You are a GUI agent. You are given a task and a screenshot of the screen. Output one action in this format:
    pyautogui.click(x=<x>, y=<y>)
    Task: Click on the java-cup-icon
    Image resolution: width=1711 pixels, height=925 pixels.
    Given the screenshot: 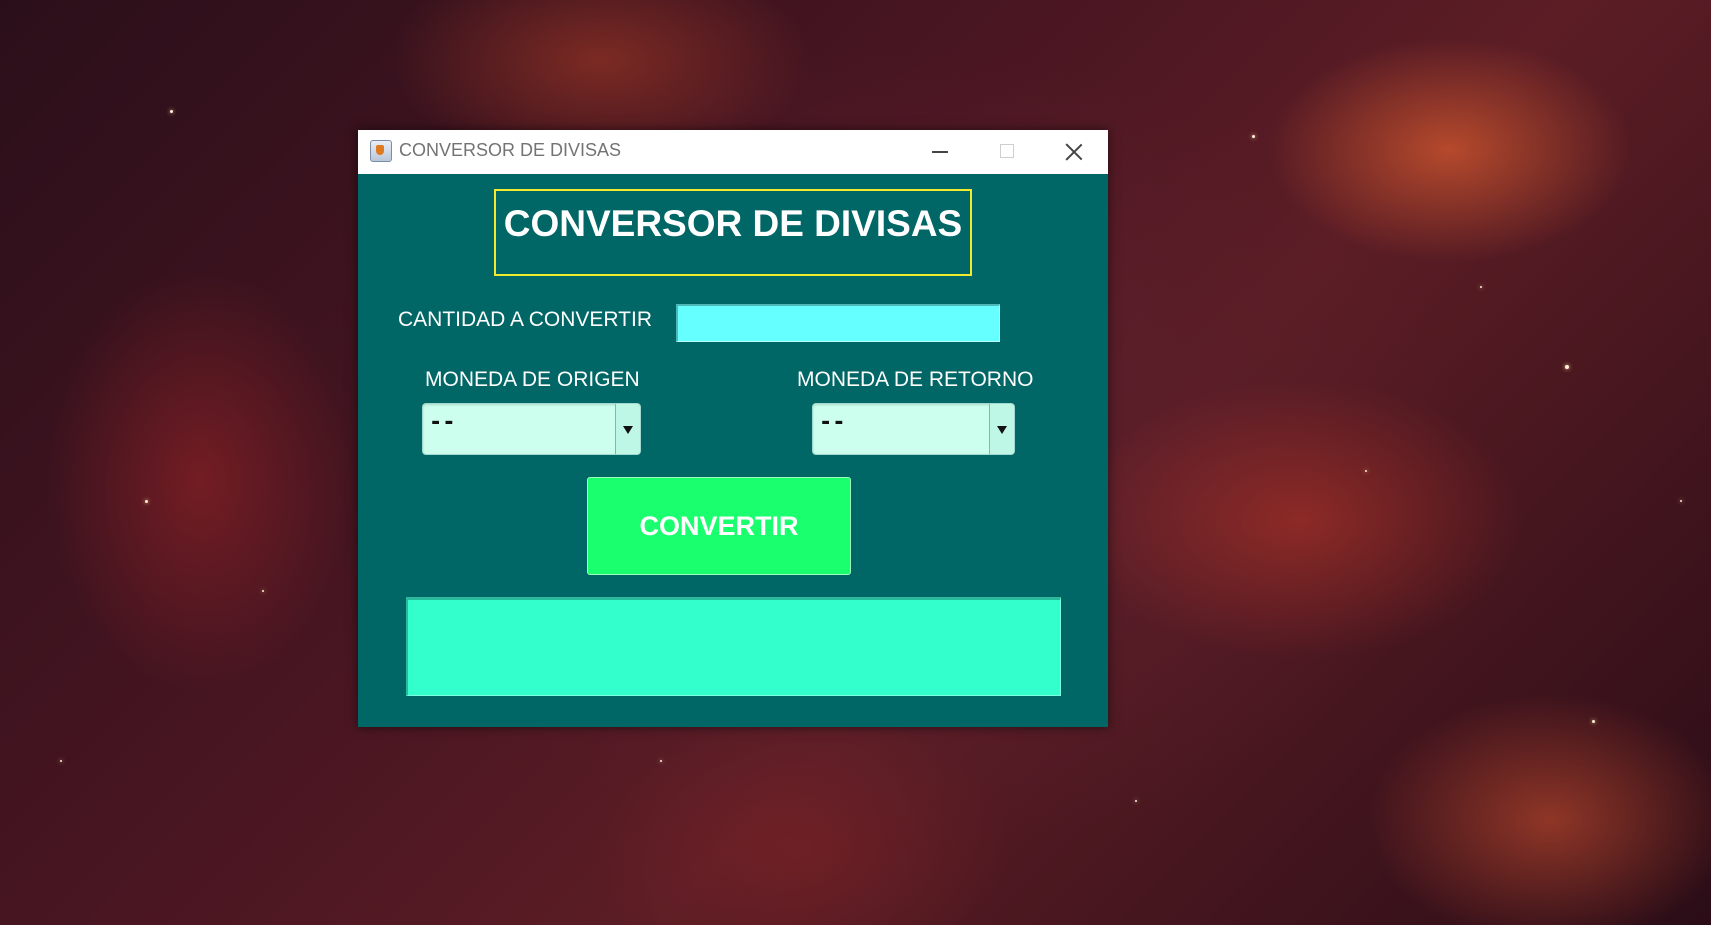 What is the action you would take?
    pyautogui.click(x=381, y=151)
    